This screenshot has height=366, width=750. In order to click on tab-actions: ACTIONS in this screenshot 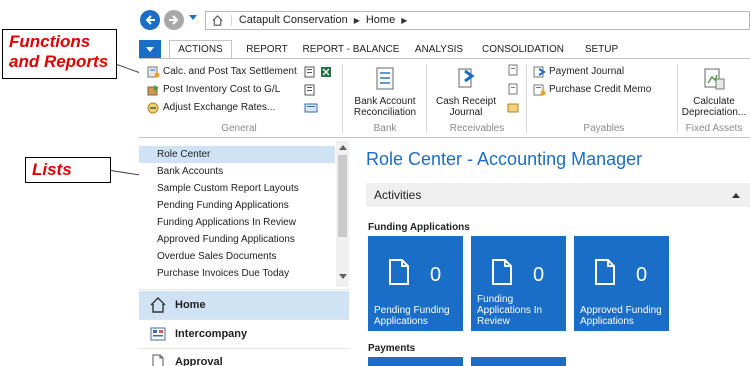, I will do `click(200, 49)`.